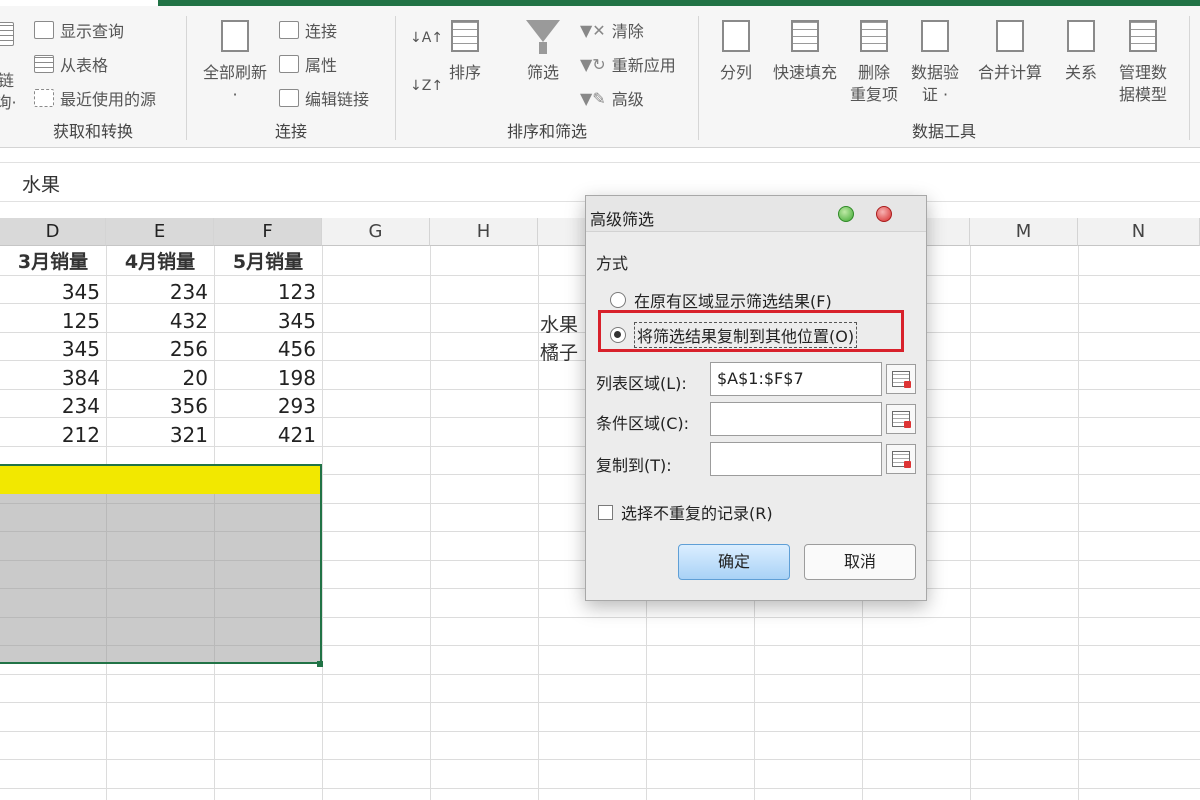 This screenshot has height=800, width=1200. What do you see at coordinates (95, 98) in the screenshot?
I see `recent-sources-button: 最近使用的源` at bounding box center [95, 98].